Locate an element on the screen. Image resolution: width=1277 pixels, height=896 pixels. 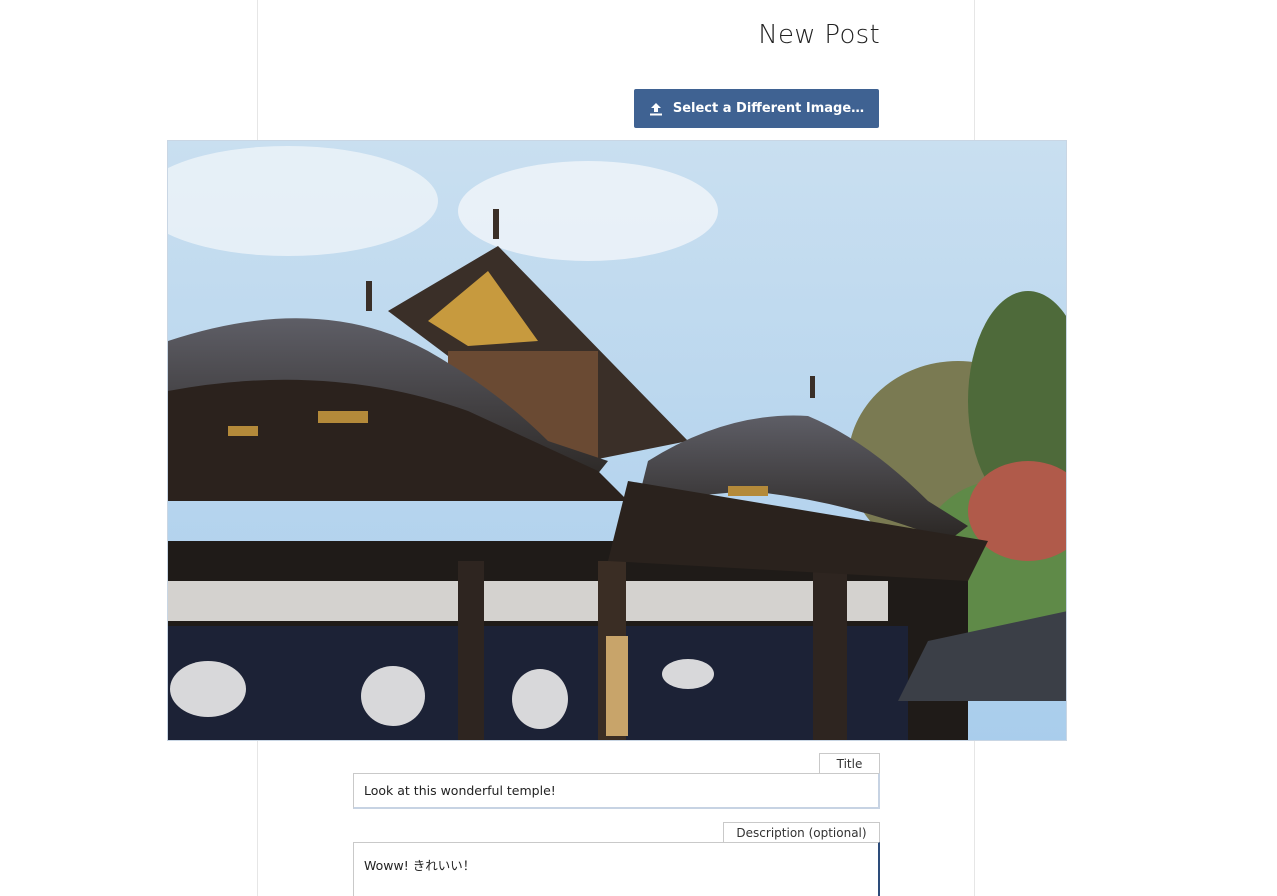
upload-icon is located at coordinates (656, 109).